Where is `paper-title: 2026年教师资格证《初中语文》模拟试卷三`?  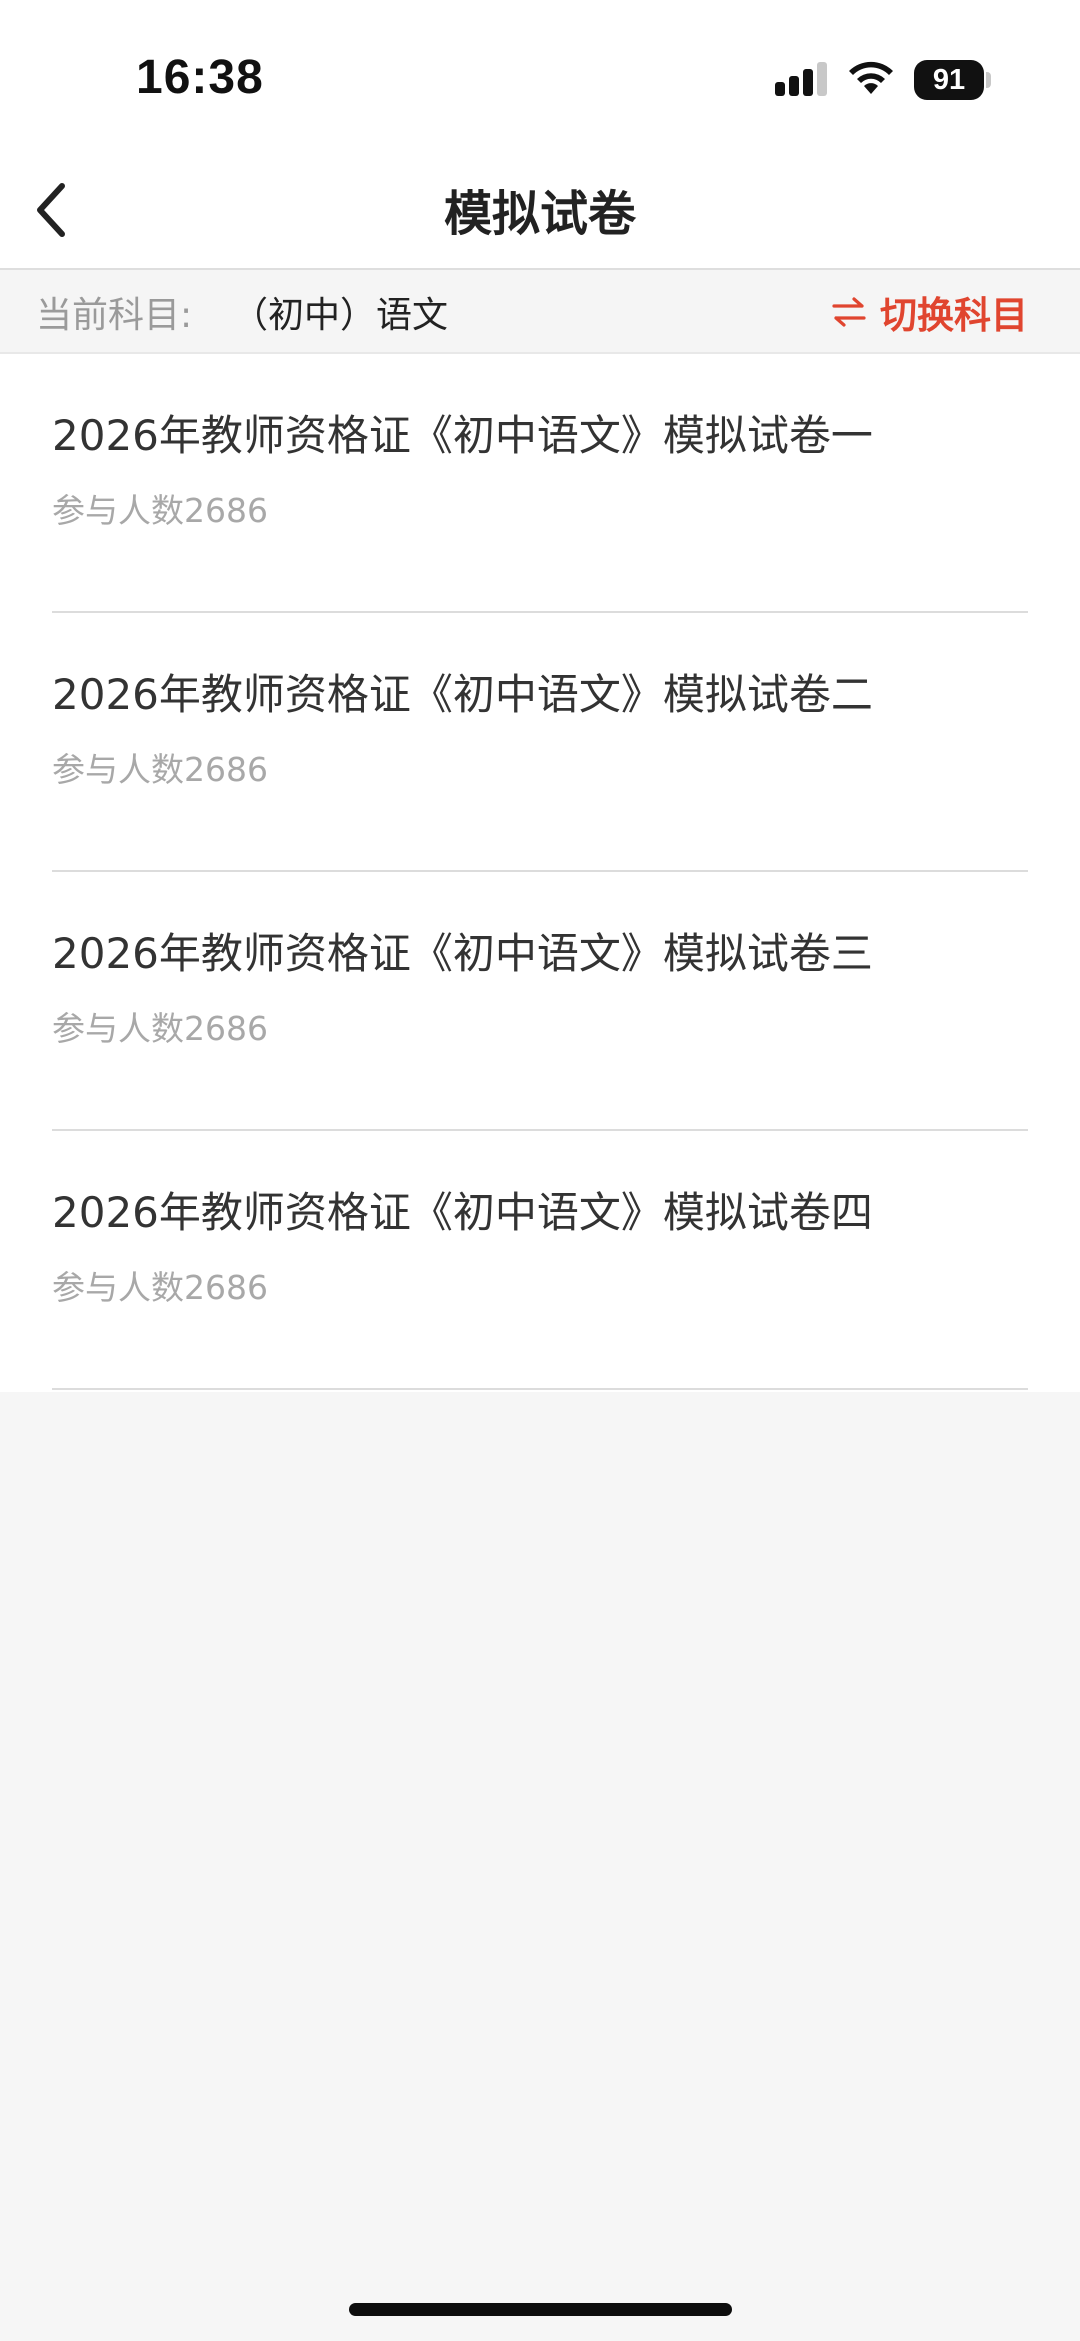
paper-title: 2026年教师资格证《初中语文》模拟试卷三 is located at coordinates (462, 953).